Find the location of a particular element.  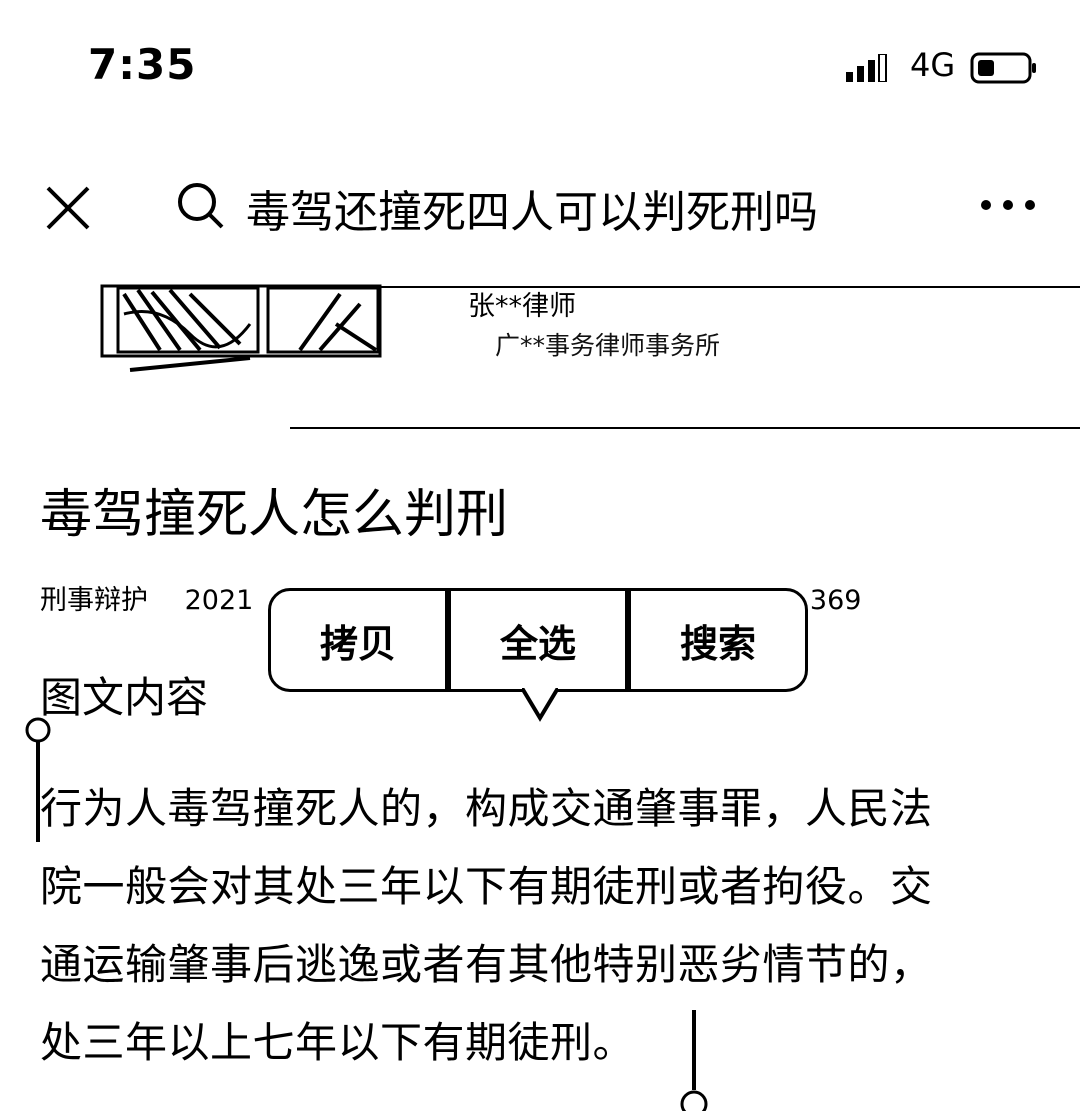

body-line: 处三年以上七年以下有期徒刑。 is located at coordinates (338, 1042).